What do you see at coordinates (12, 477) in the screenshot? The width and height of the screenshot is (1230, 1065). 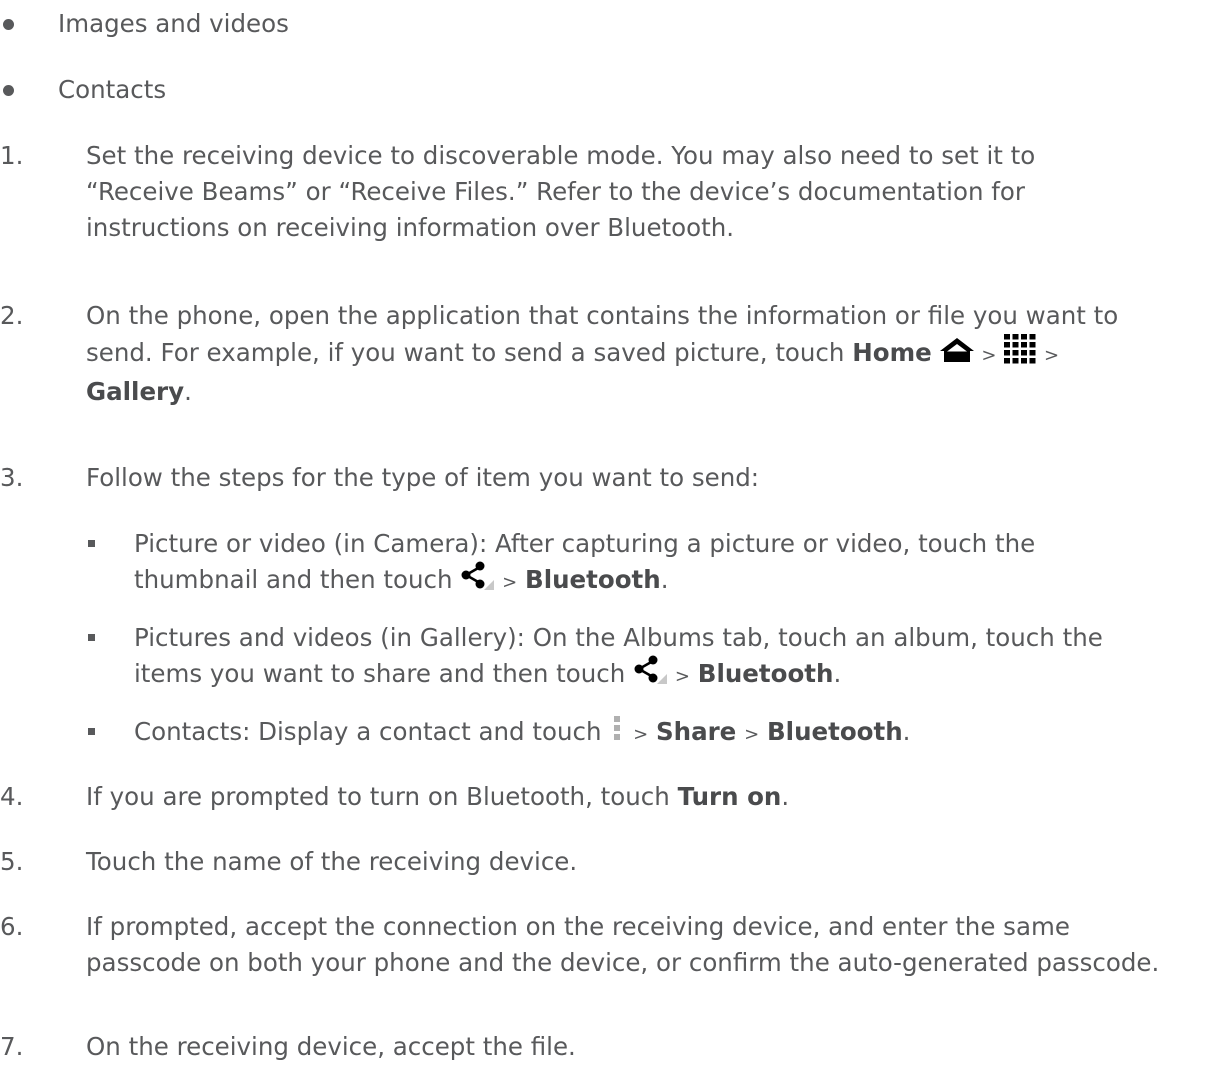 I see `step-number: 3.` at bounding box center [12, 477].